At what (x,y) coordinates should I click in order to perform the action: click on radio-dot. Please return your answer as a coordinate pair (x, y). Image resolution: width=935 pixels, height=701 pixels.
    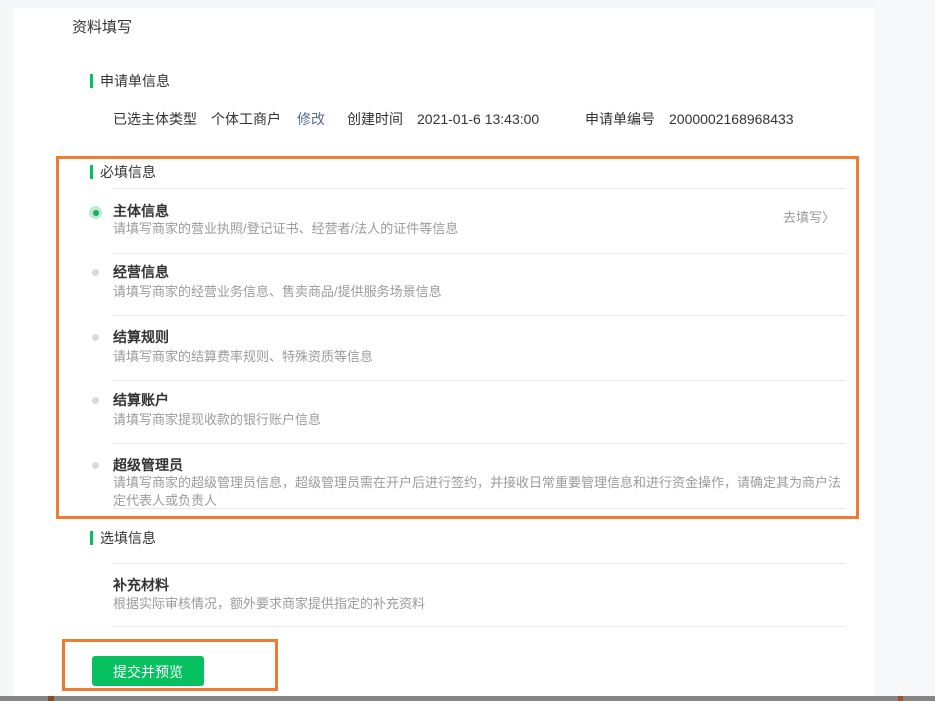
    Looking at the image, I should click on (95, 212).